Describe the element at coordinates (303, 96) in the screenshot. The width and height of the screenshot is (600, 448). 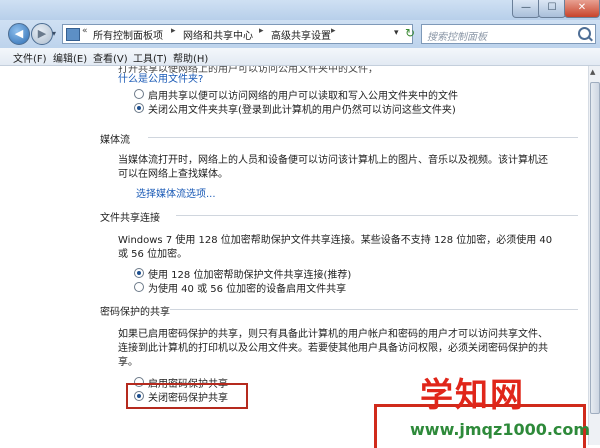
I see `radio-enable-public-sharing-label: 启用共享以便可以访问网络的用户可以读取和写入公用文件夹中的文件` at that location.